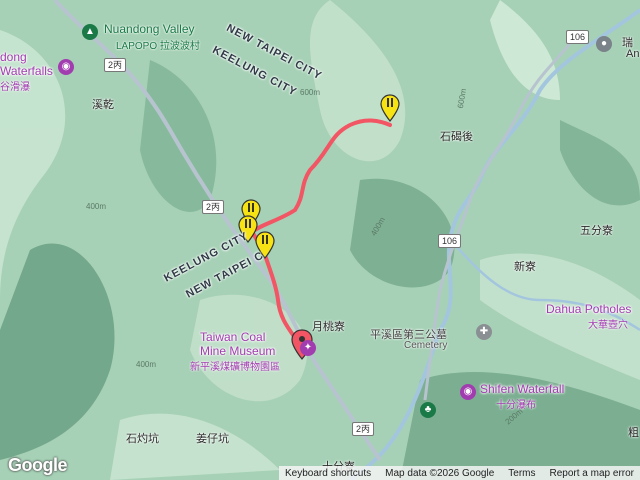  Describe the element at coordinates (310, 92) in the screenshot. I see `contour-label: 600m` at that location.